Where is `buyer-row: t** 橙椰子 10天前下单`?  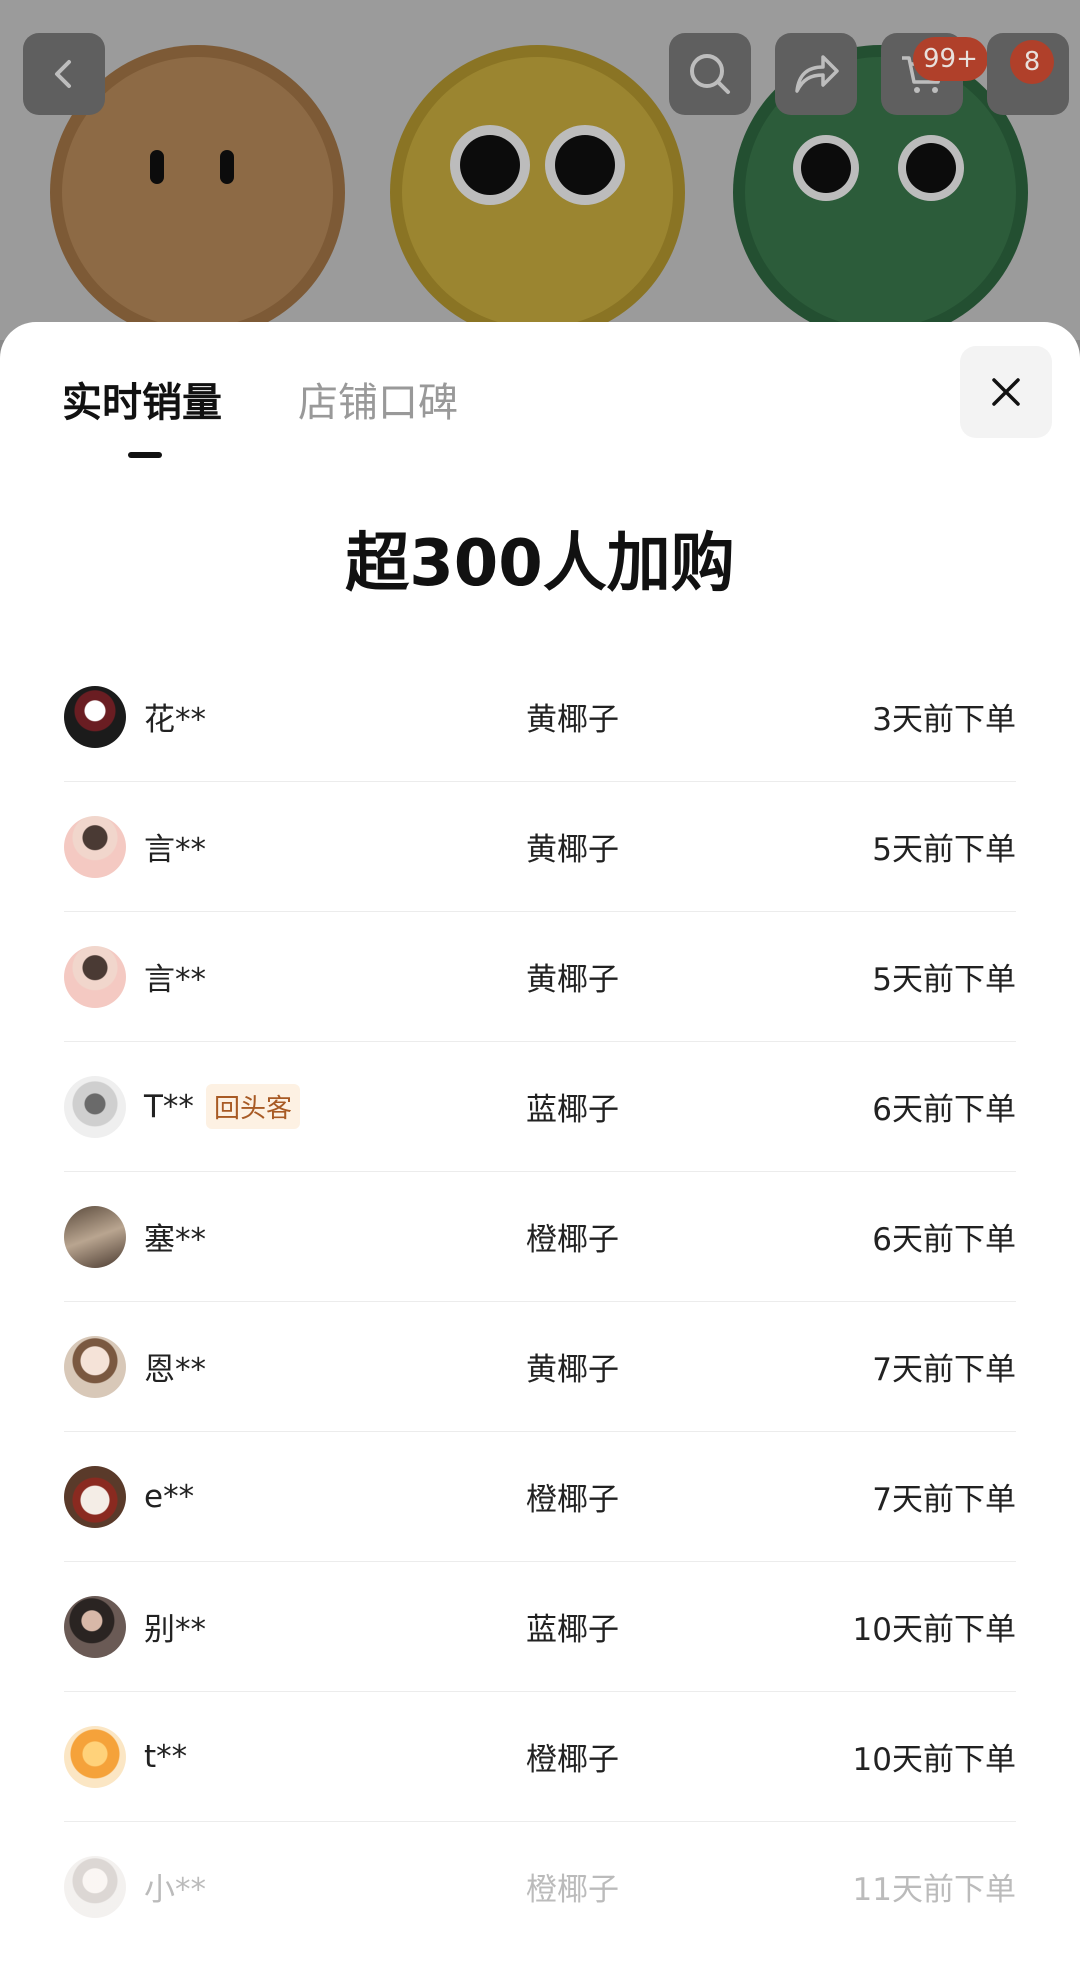
buyer-row: t** 橙椰子 10天前下单 is located at coordinates (540, 1757).